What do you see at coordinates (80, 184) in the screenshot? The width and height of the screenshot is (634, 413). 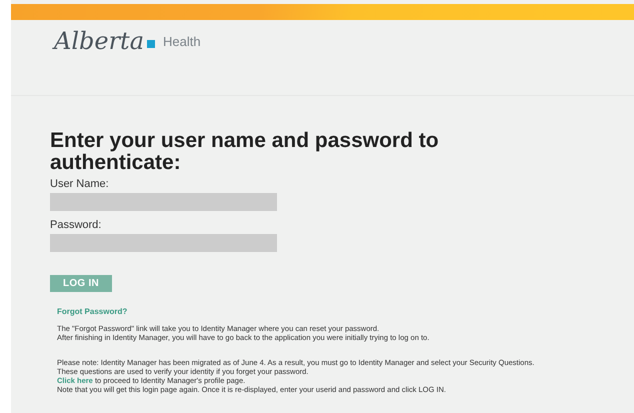 I see `field-label: User Name:` at bounding box center [80, 184].